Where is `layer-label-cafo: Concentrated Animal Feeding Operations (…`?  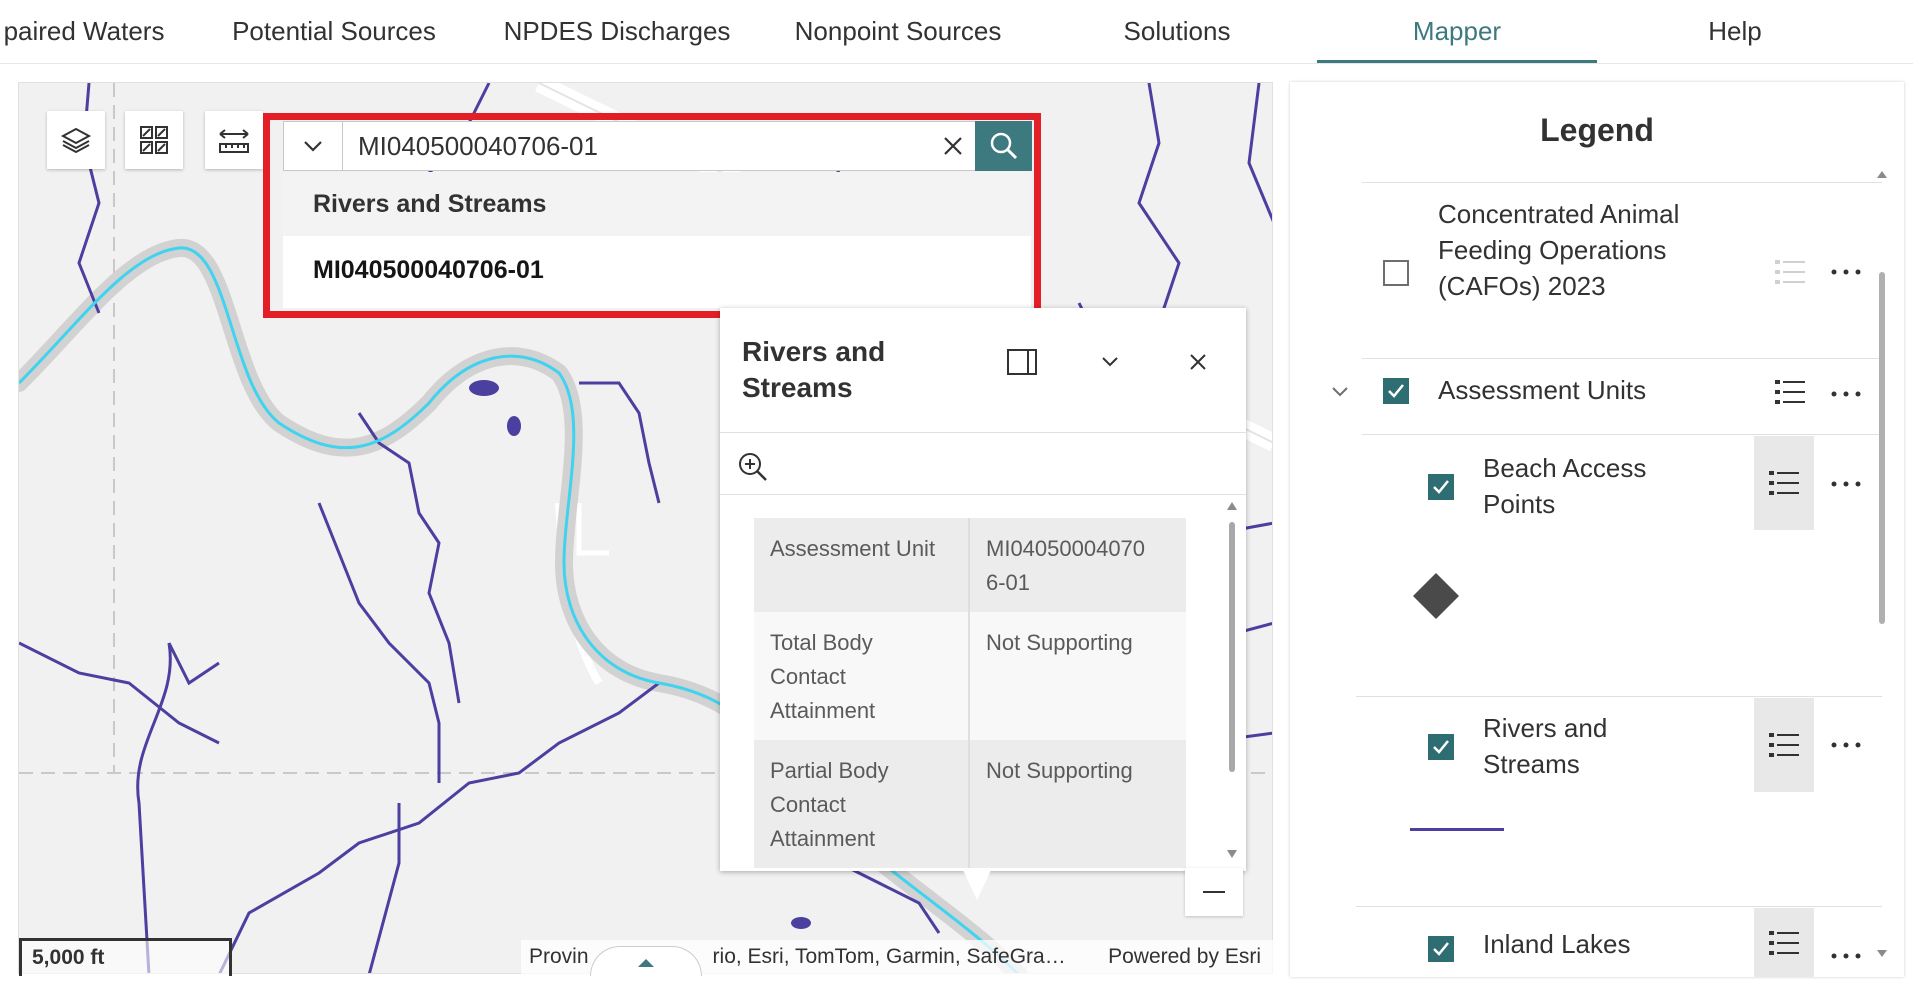 layer-label-cafo: Concentrated Animal Feeding Operations (… is located at coordinates (1559, 250).